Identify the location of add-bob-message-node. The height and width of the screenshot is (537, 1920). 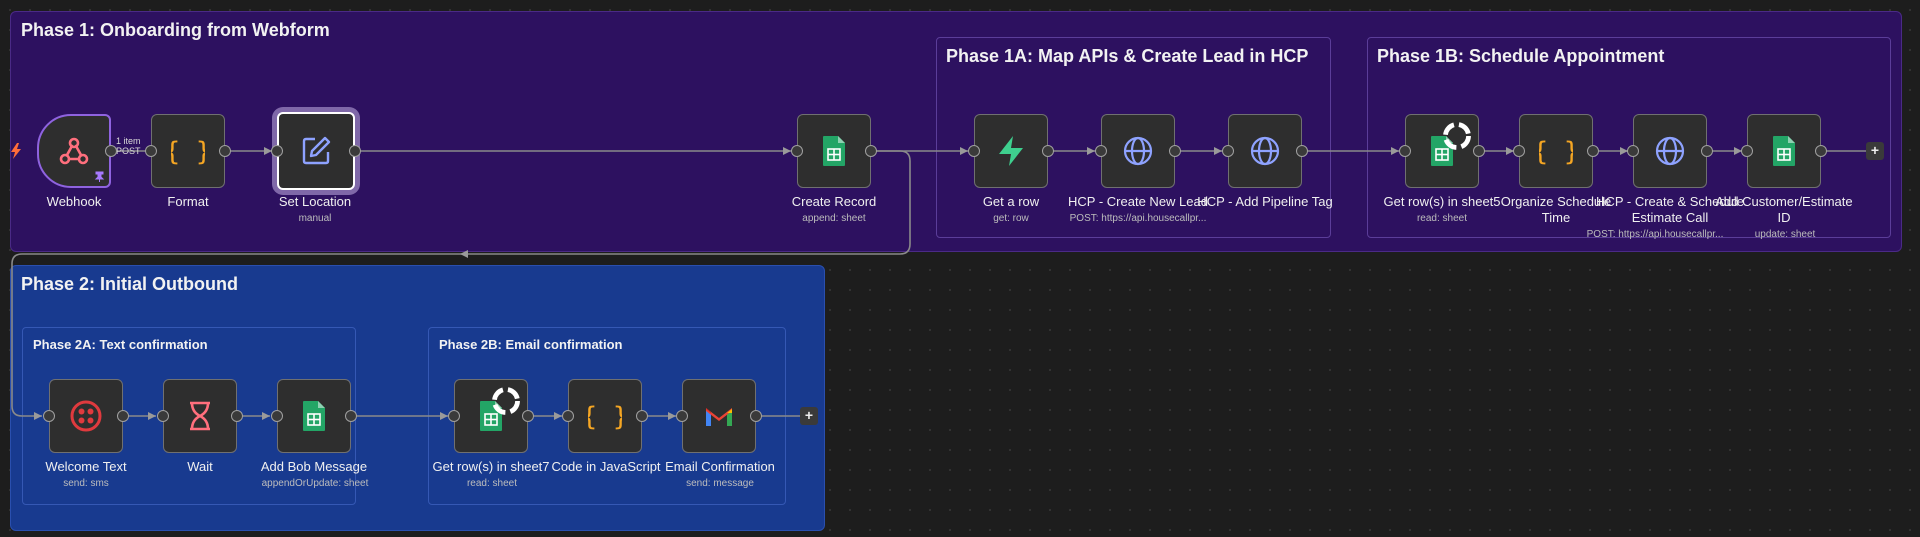
(314, 416).